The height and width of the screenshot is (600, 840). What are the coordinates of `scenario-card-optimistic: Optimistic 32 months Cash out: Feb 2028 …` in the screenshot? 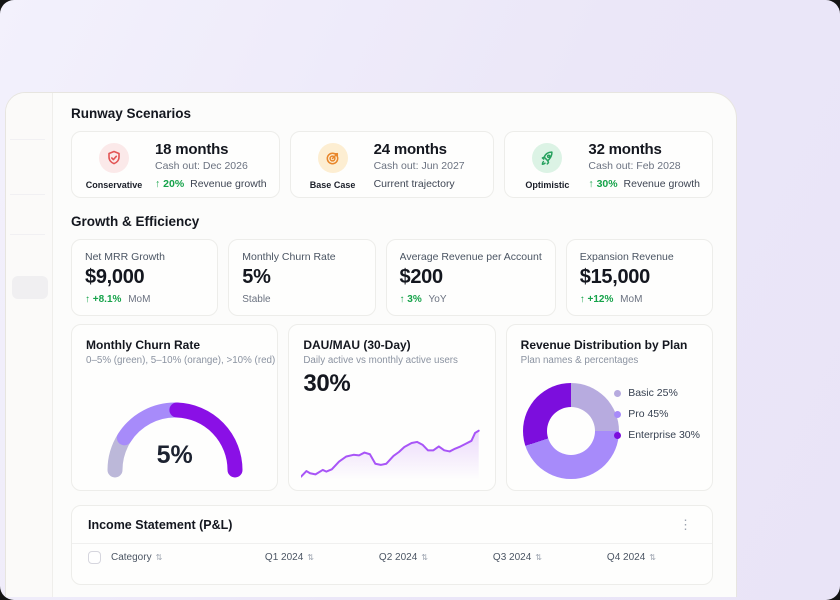 It's located at (608, 164).